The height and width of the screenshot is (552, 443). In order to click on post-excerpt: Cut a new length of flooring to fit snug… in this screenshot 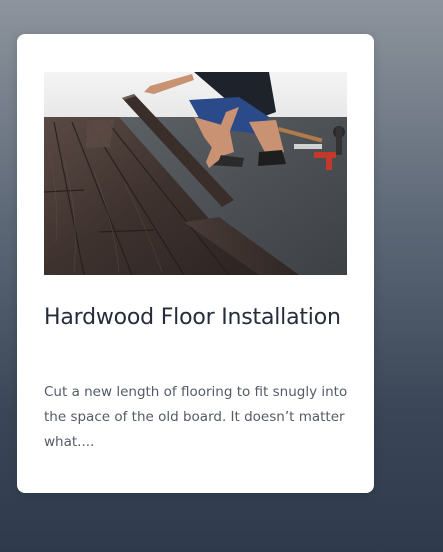, I will do `click(196, 417)`.